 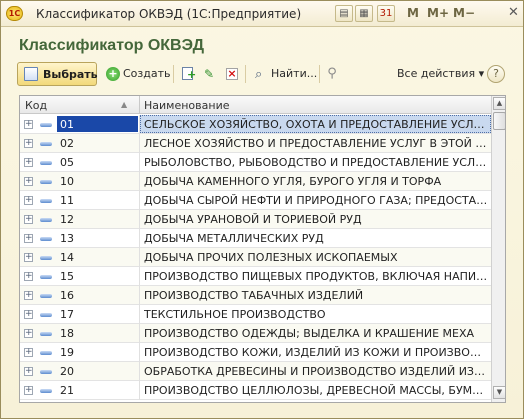 I want to click on calendar-icon: 31, so click(x=386, y=13).